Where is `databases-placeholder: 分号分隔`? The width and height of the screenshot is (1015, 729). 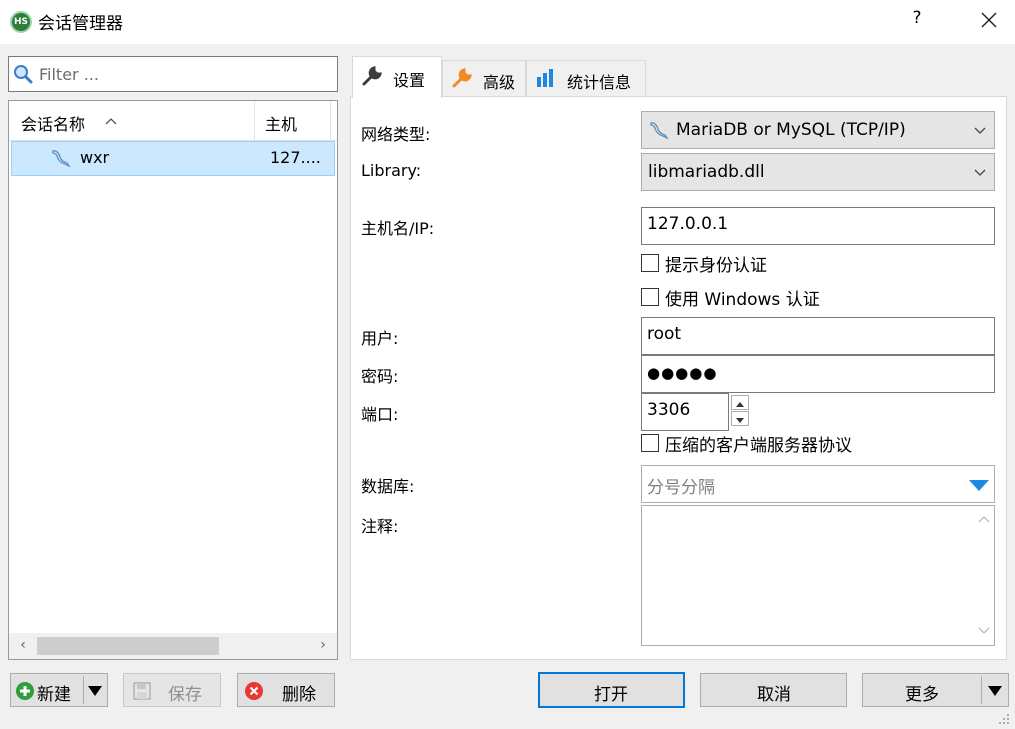 databases-placeholder: 分号分隔 is located at coordinates (681, 488).